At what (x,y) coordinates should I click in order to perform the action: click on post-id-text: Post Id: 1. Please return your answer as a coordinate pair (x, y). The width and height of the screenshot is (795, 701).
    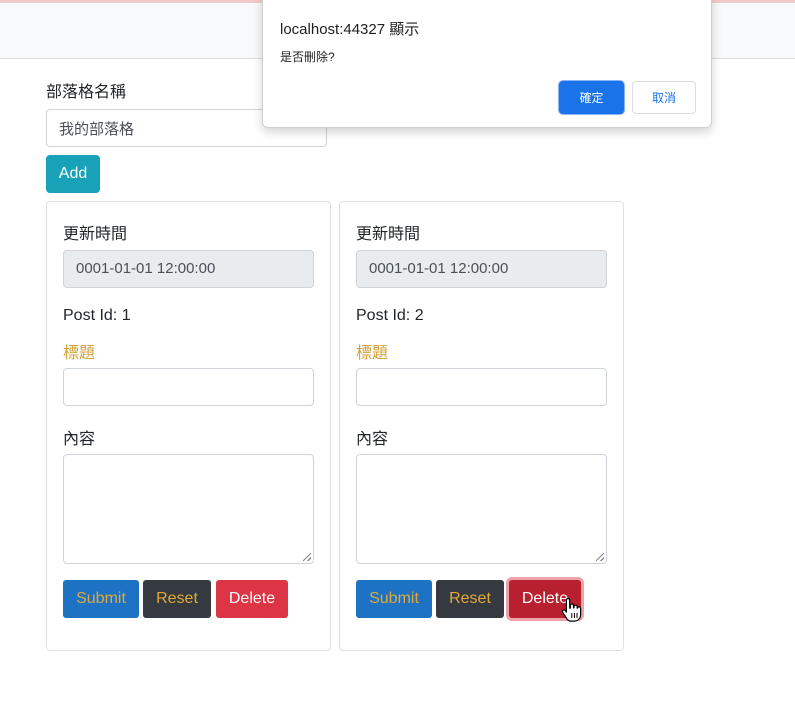
    Looking at the image, I should click on (97, 315).